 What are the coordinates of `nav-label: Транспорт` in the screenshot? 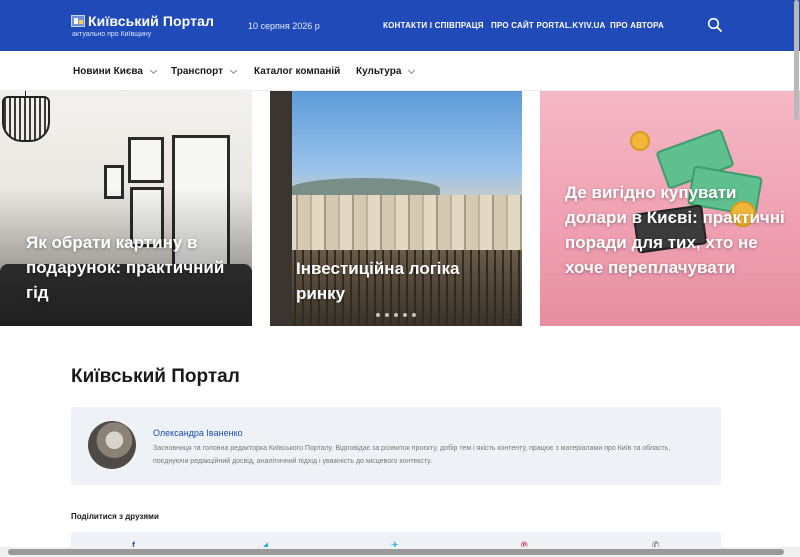 It's located at (197, 71).